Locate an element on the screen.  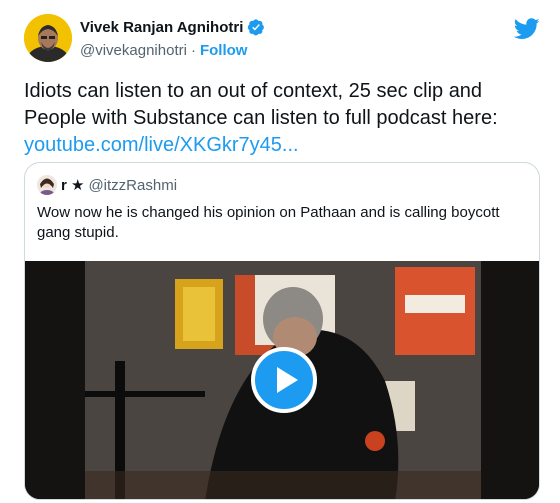
author-display-name: Vivek Ranjan Agnihotri is located at coordinates (161, 27).